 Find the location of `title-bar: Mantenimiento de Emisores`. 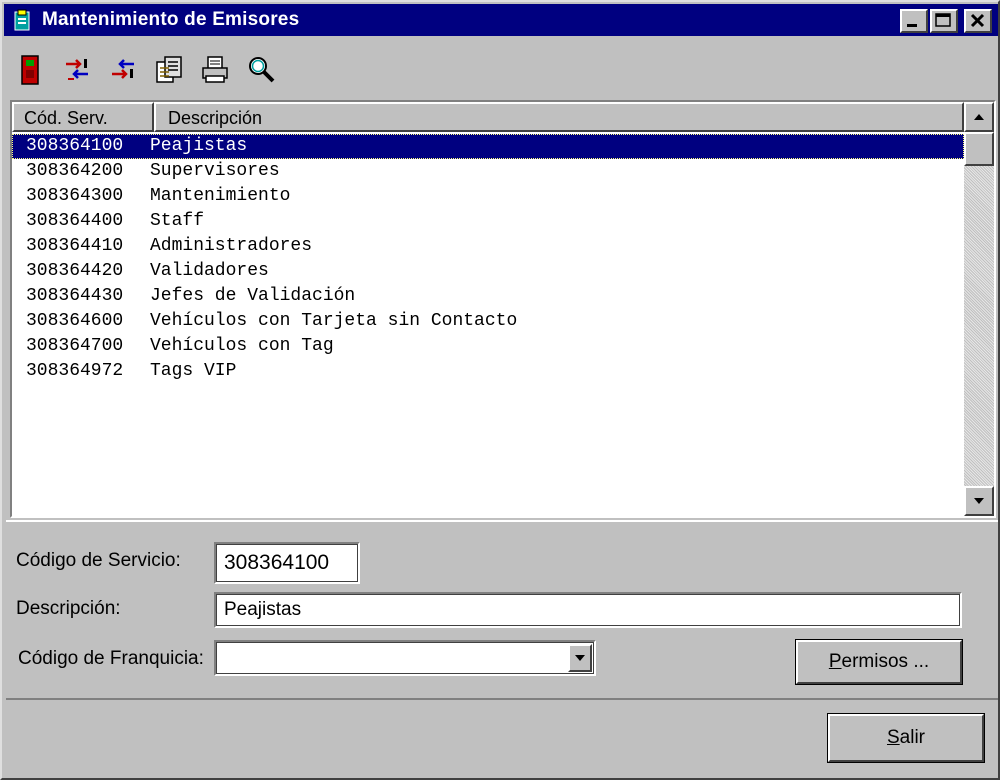

title-bar: Mantenimiento de Emisores is located at coordinates (501, 20).